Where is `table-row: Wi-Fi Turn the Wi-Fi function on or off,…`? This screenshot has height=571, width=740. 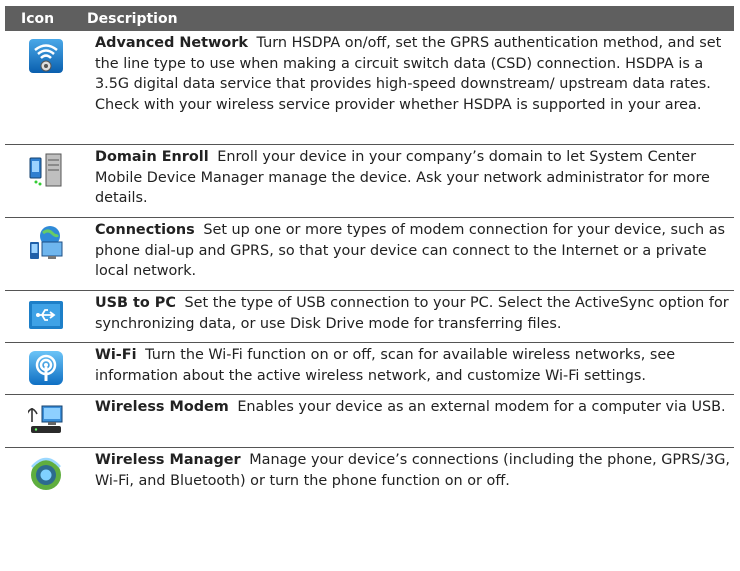
table-row: Wi-Fi Turn the Wi-Fi function on or off,… is located at coordinates (369, 369).